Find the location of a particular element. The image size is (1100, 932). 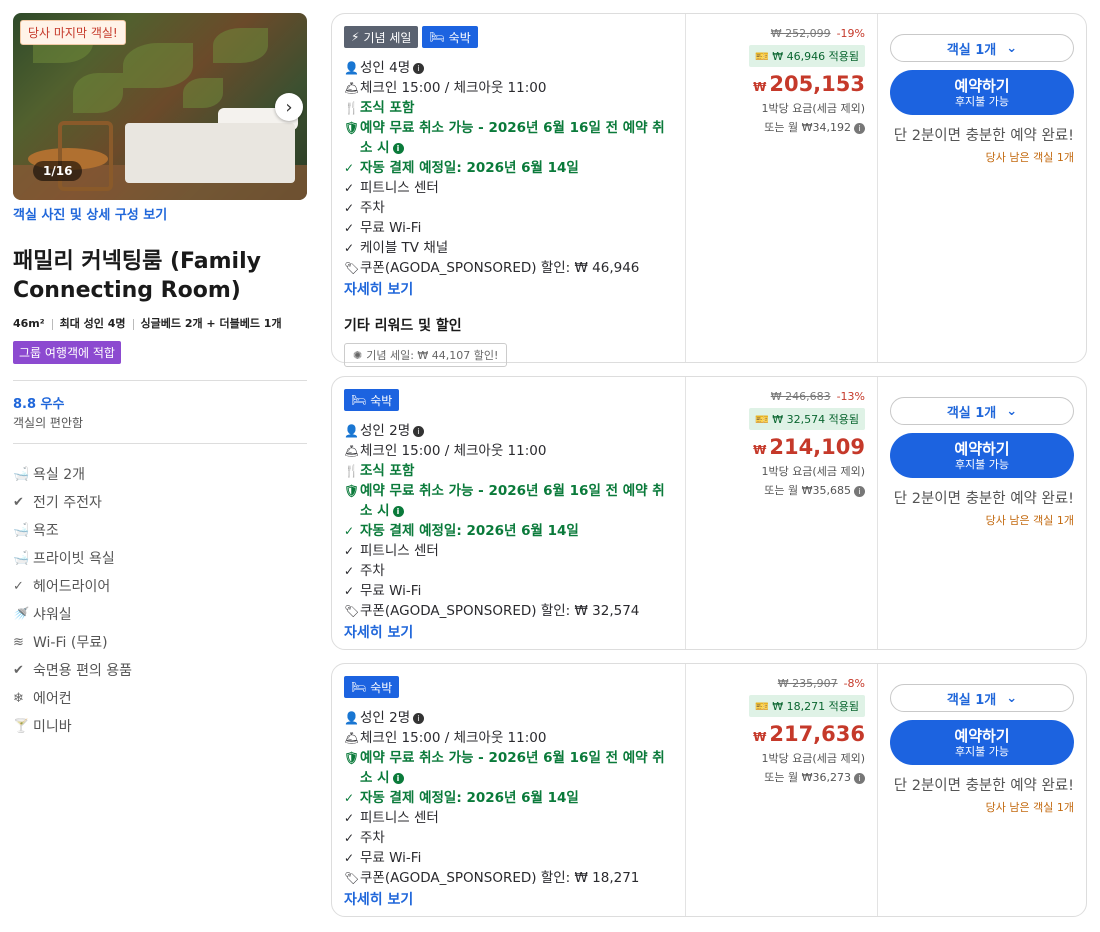

offer-line: ✓ 무료 Wi-Fi is located at coordinates (508, 228).